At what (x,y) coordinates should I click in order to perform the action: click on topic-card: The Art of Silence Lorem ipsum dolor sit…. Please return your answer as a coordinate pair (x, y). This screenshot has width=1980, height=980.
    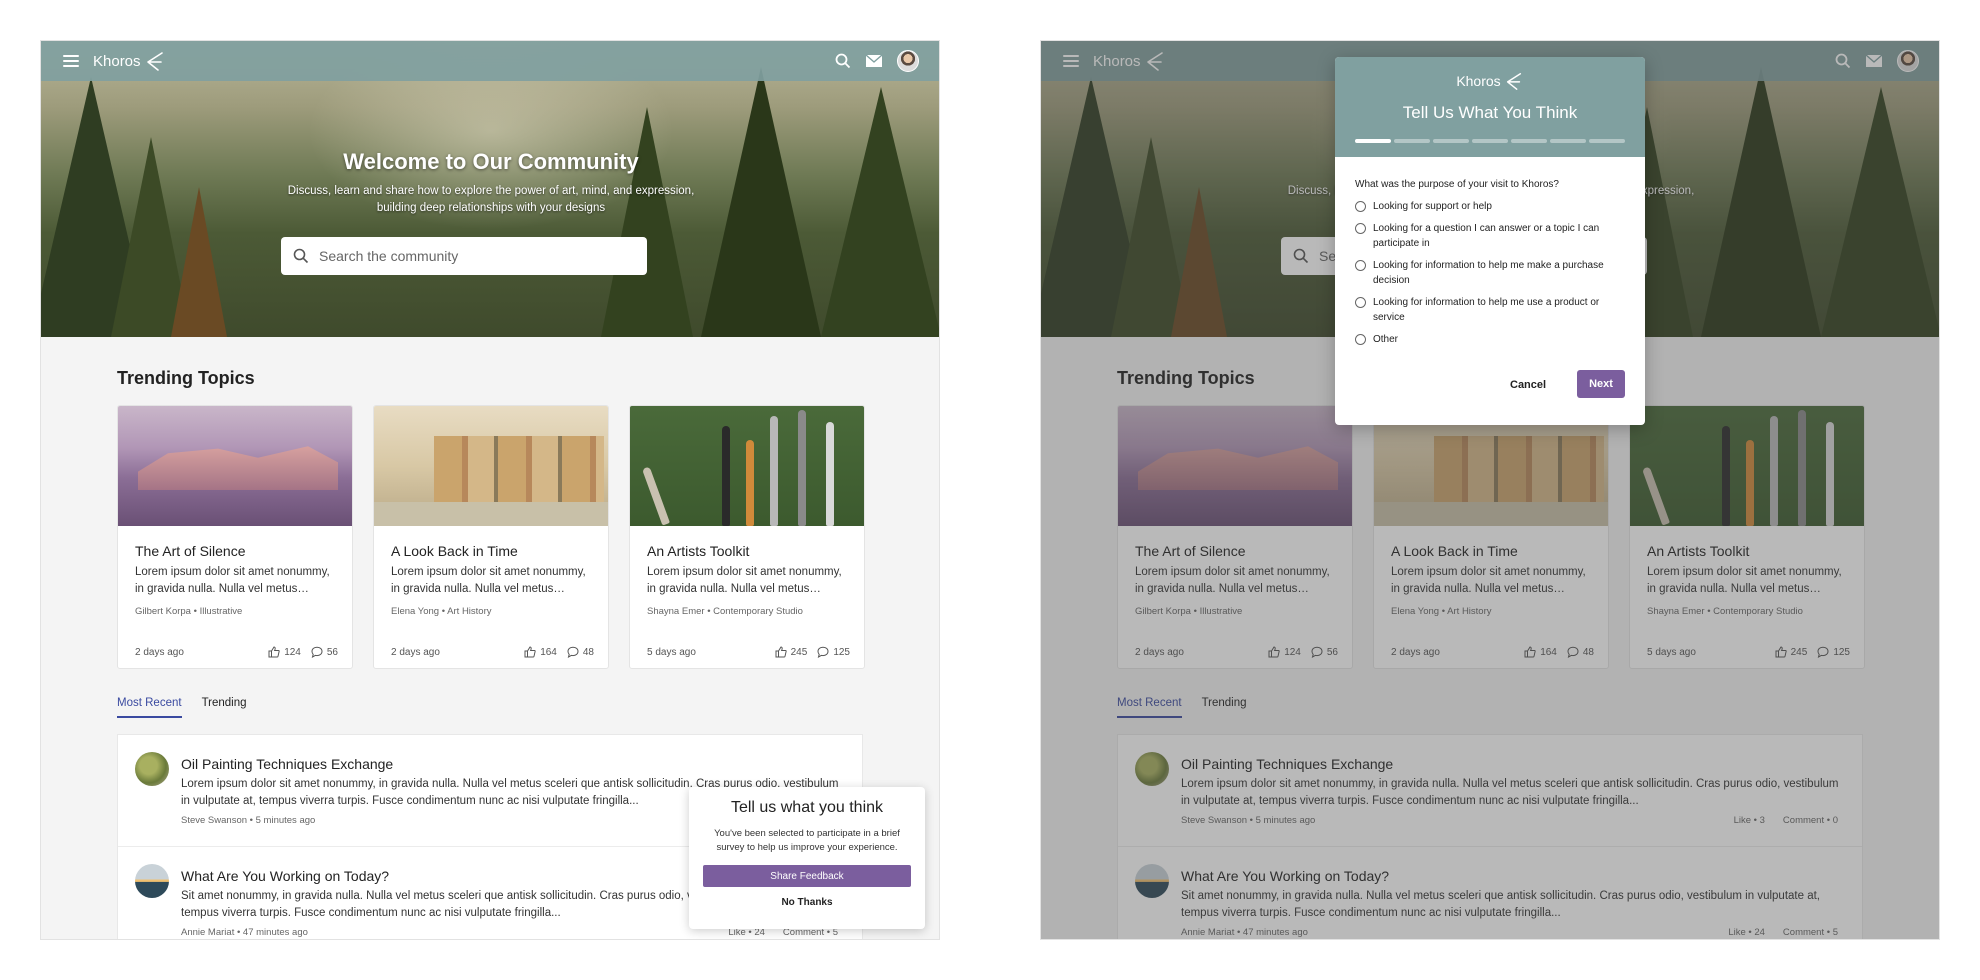
    Looking at the image, I should click on (235, 537).